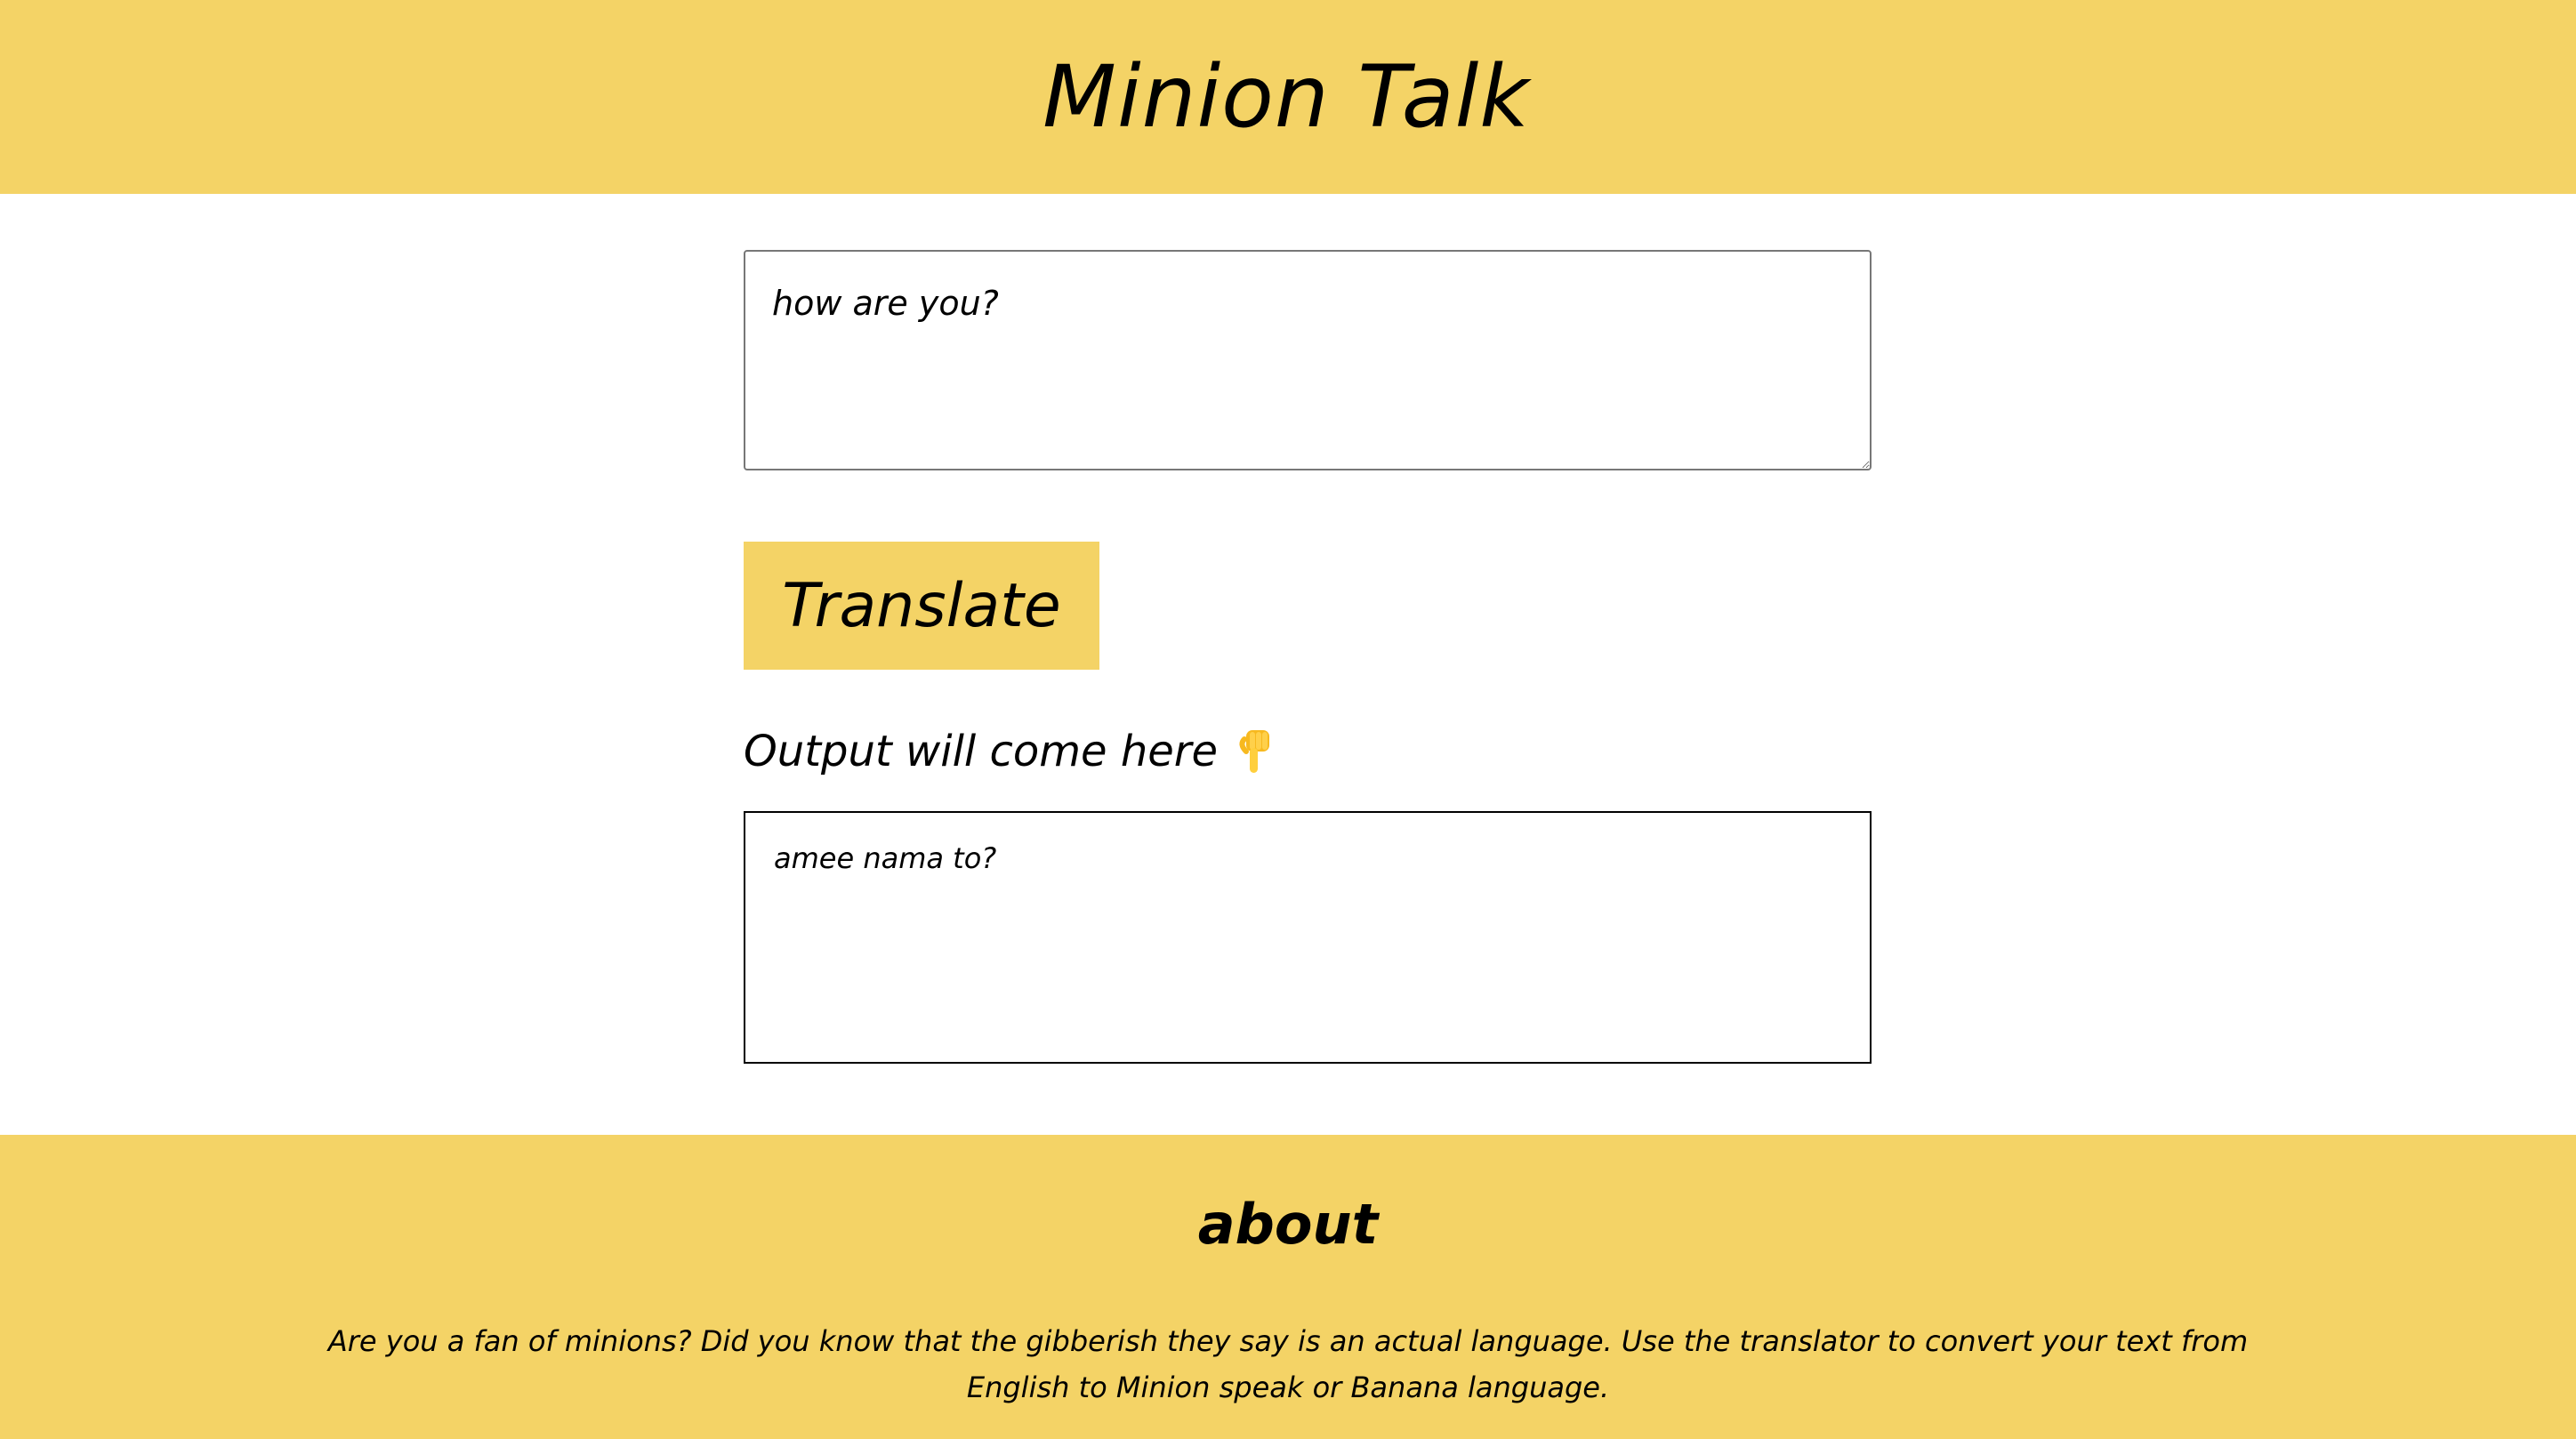 The image size is (2576, 1439). Describe the element at coordinates (1288, 1224) in the screenshot. I see `about-heading: about` at that location.